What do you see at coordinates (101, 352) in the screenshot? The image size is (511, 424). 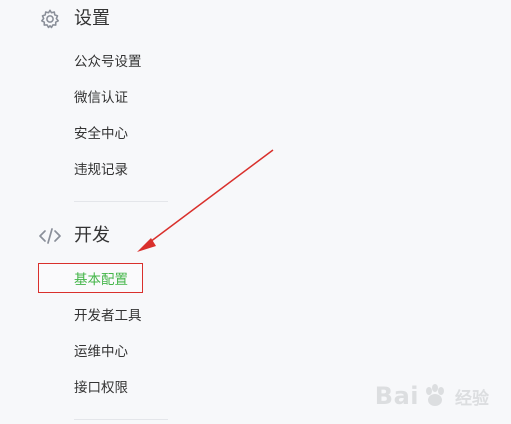 I see `menu-item-ops-center: 运维中心` at bounding box center [101, 352].